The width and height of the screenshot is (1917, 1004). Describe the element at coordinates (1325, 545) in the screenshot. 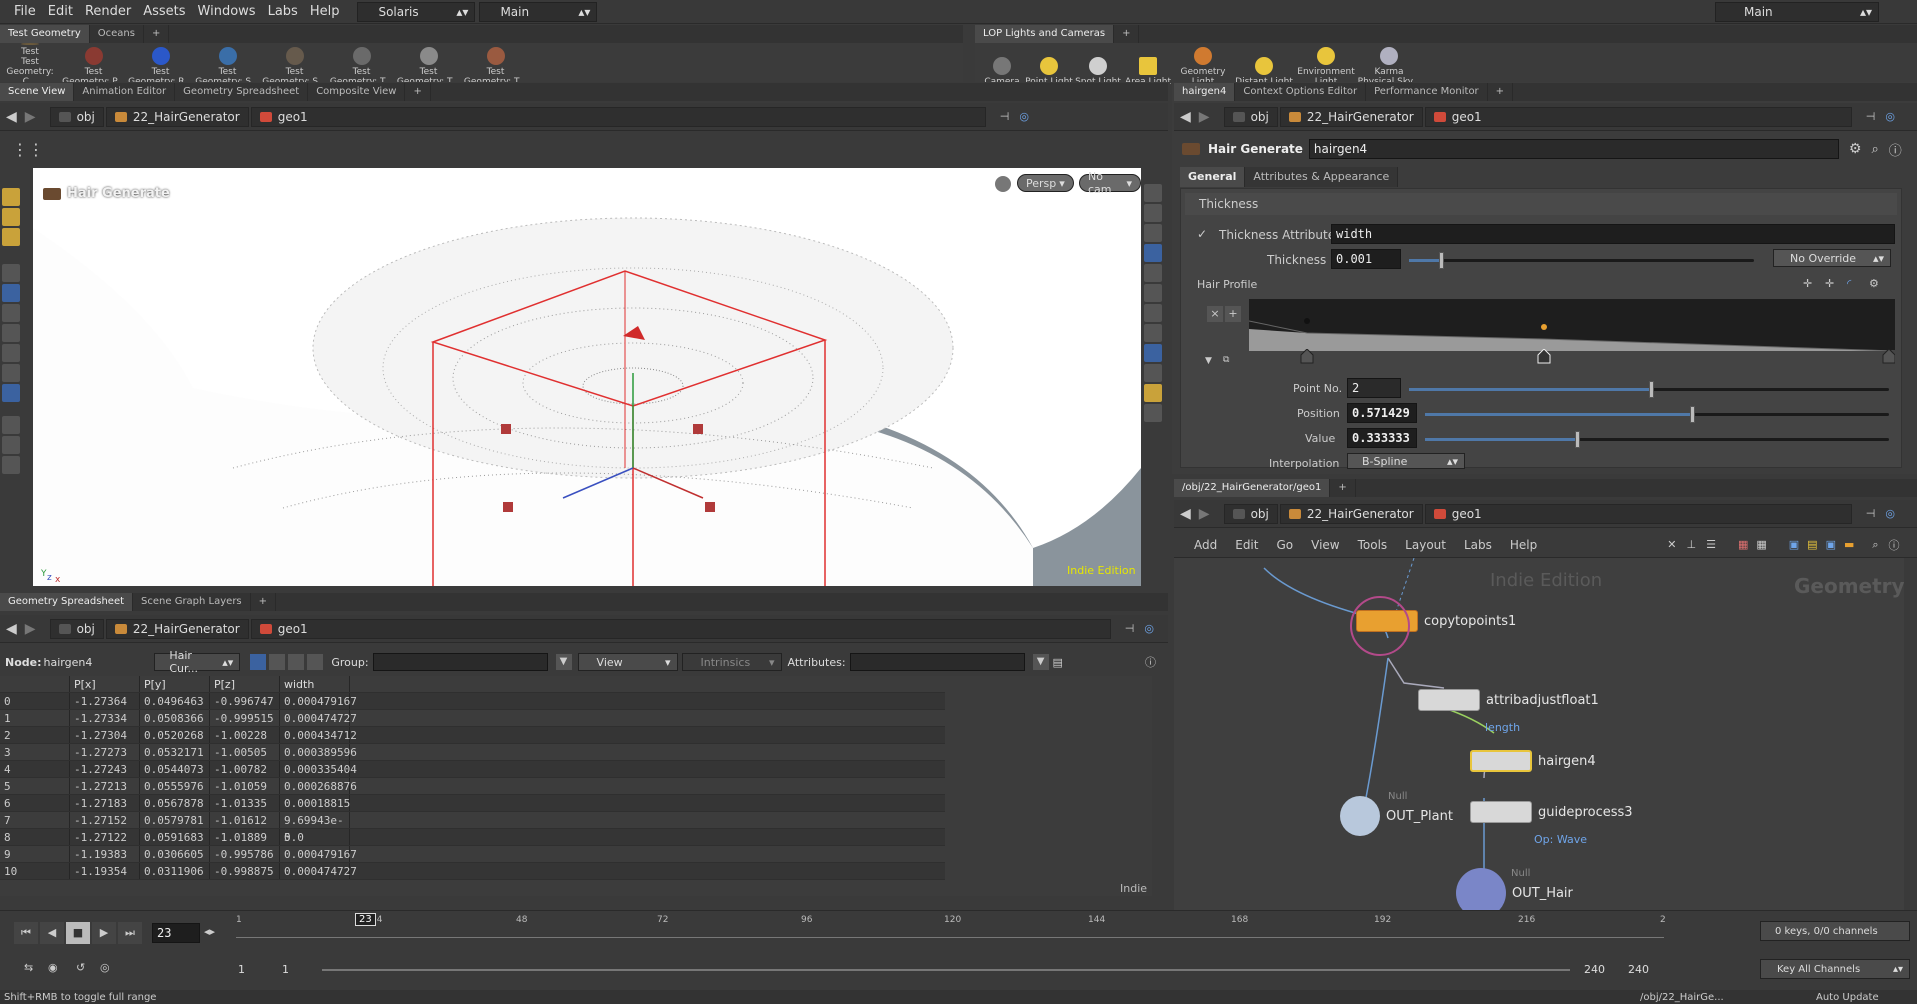

I see `net-menu-view: View` at that location.